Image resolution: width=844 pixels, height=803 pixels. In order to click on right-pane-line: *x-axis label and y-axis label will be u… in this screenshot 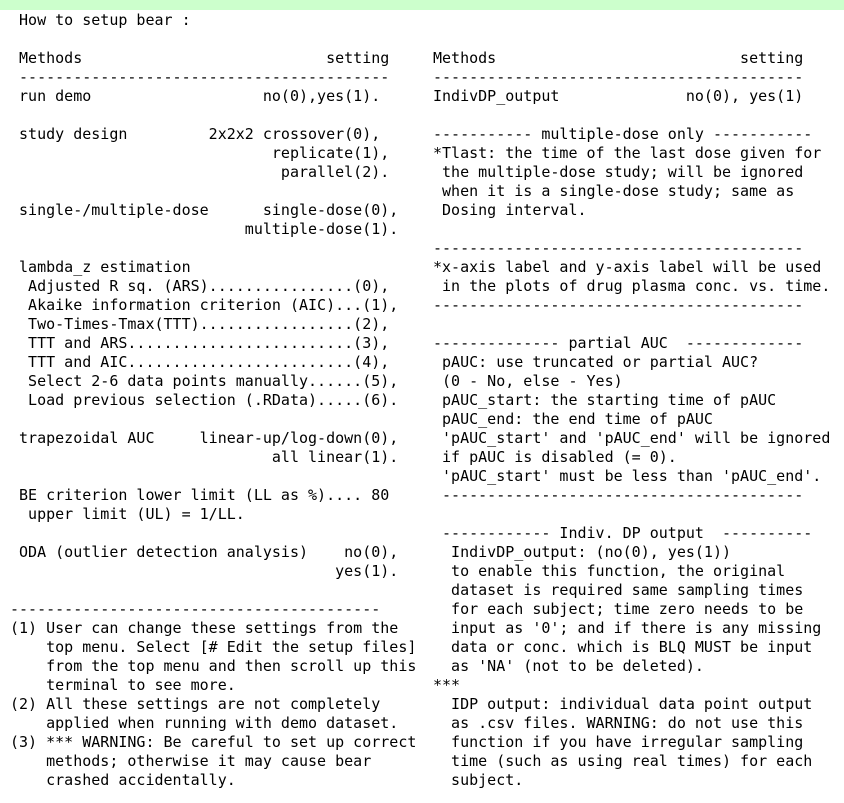, I will do `click(627, 267)`.